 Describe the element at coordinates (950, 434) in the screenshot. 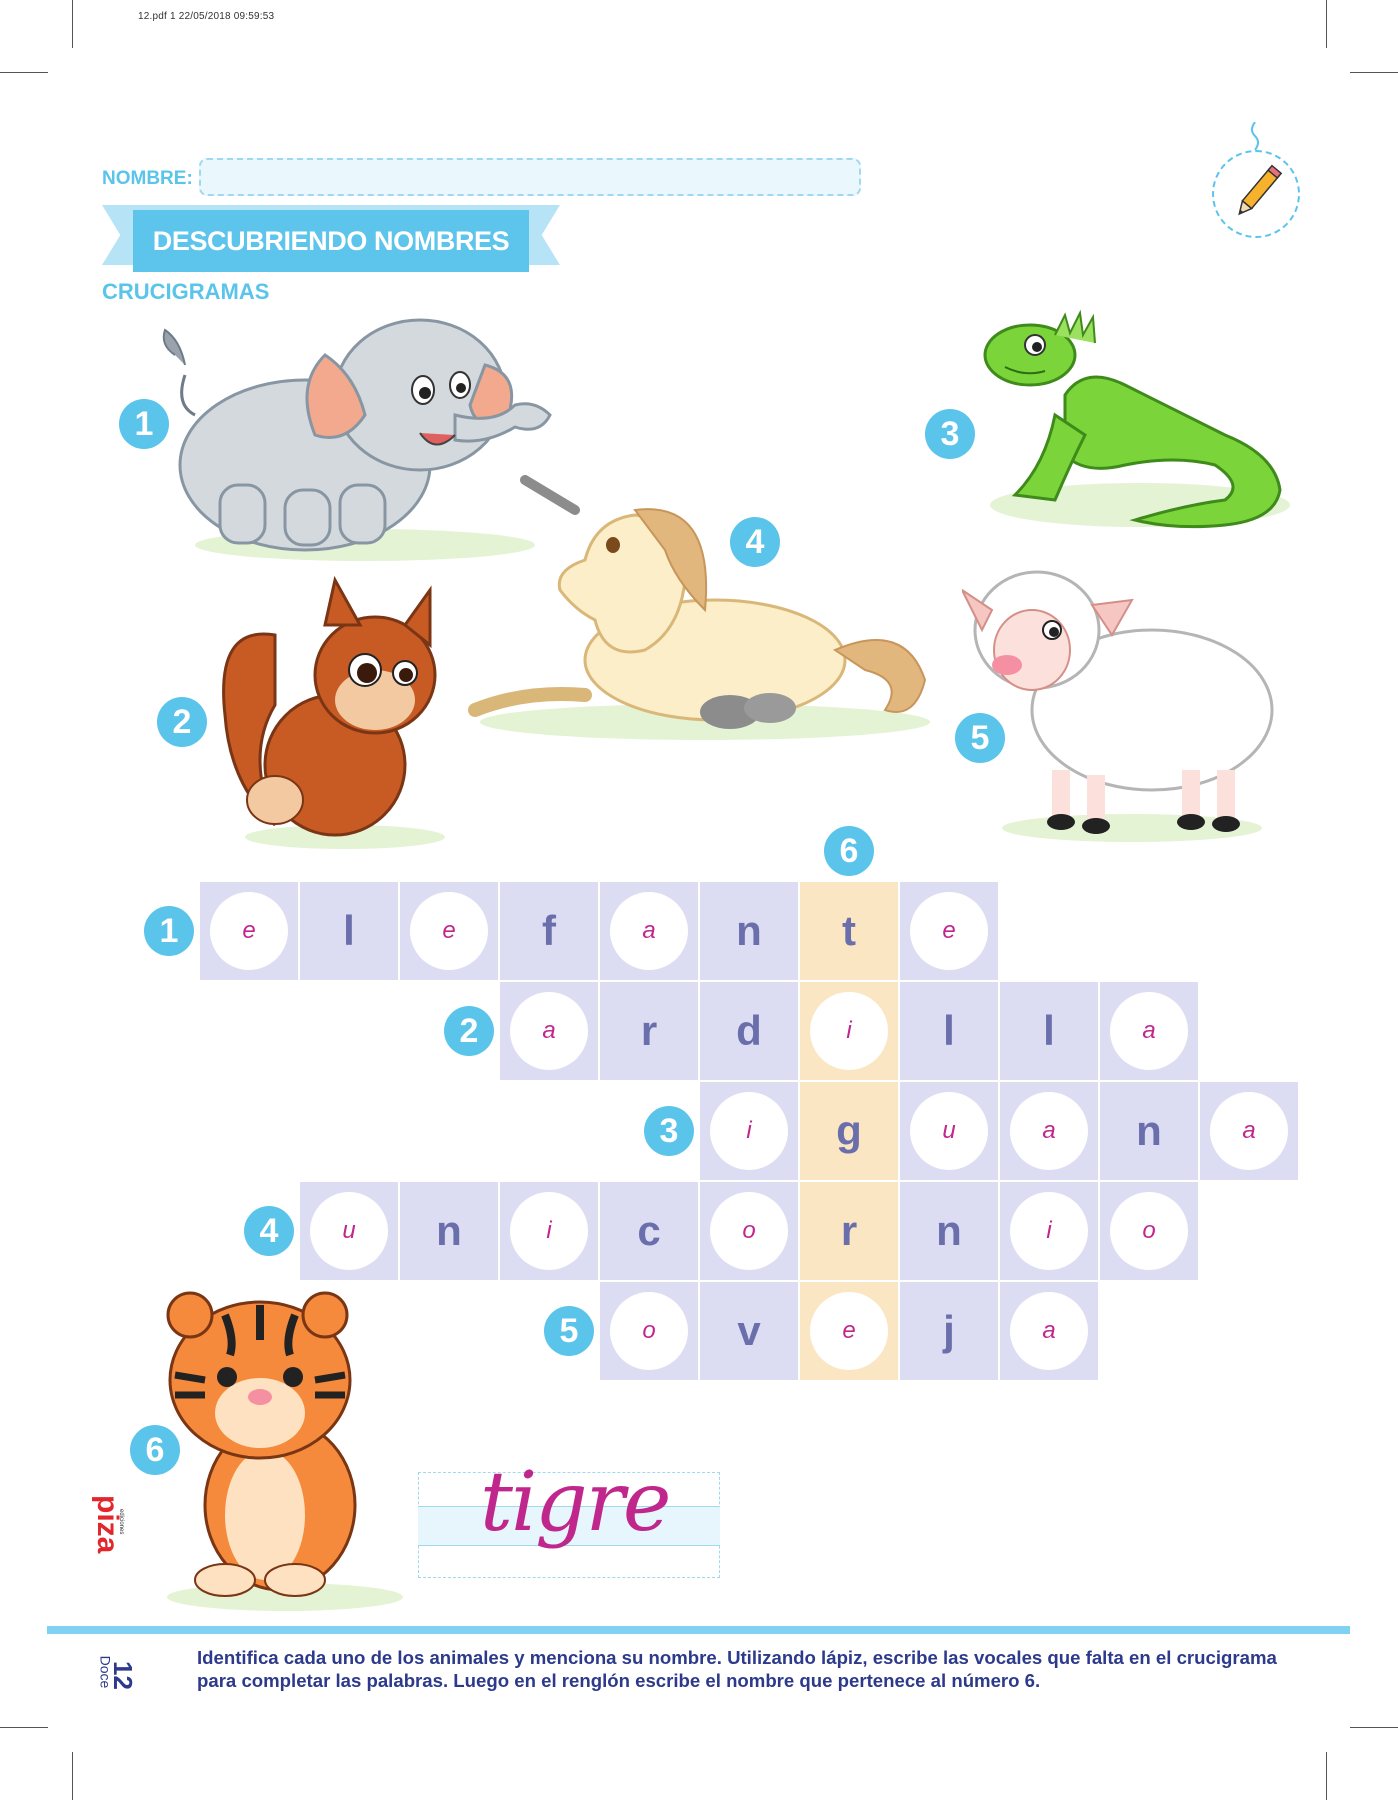

I see `animal-number-badge: 3` at that location.